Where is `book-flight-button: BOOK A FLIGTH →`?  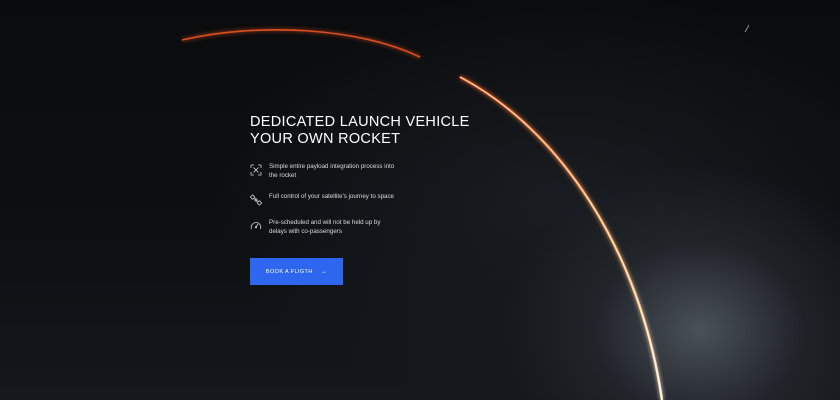 book-flight-button: BOOK A FLIGTH → is located at coordinates (296, 271).